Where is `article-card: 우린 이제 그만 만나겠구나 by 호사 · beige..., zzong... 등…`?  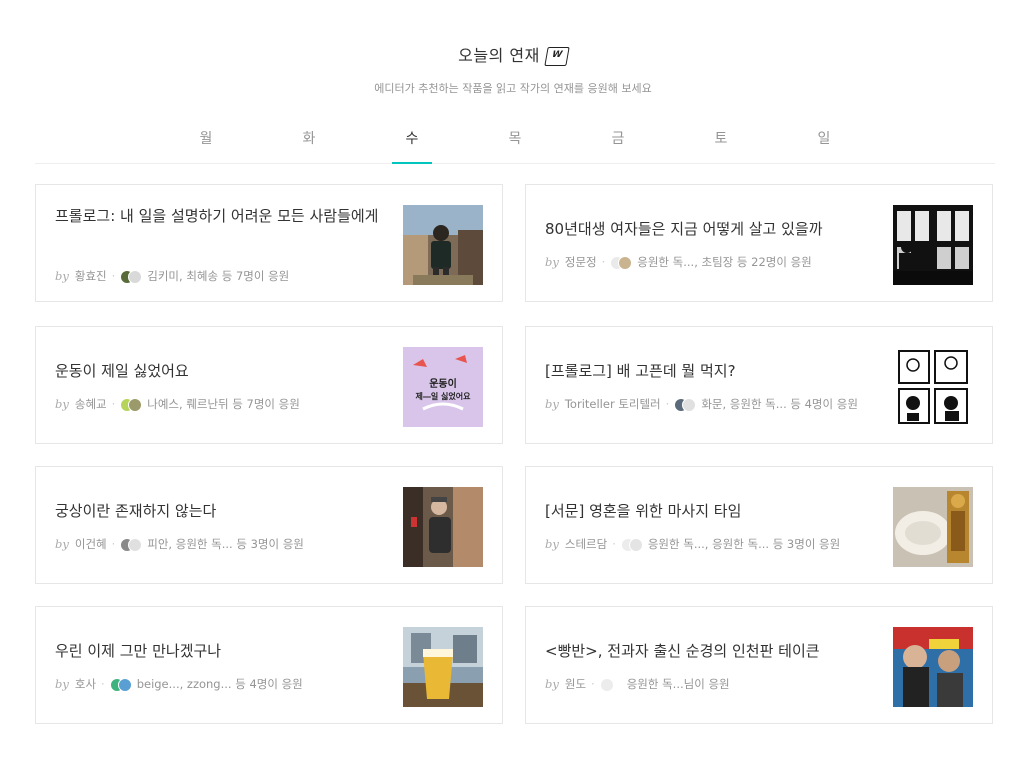
article-card: 우린 이제 그만 만나겠구나 by 호사 · beige..., zzong... 등… is located at coordinates (269, 665).